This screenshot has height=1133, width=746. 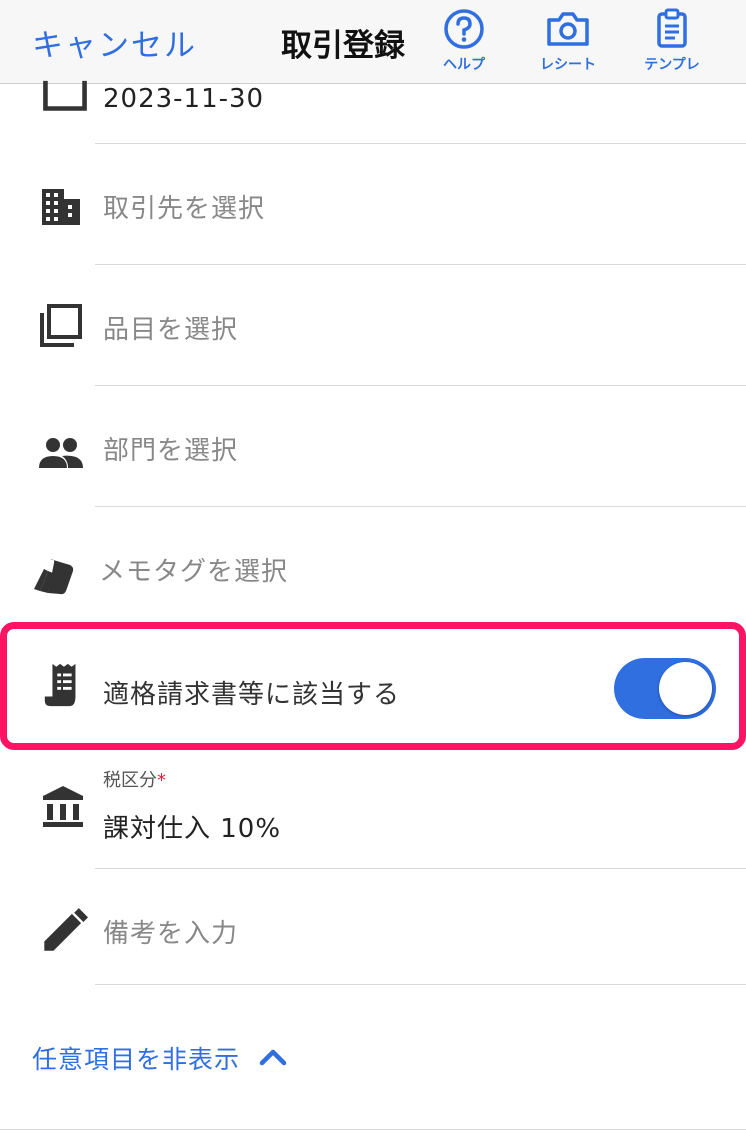 What do you see at coordinates (672, 65) in the screenshot?
I see `template-label: テンプレ` at bounding box center [672, 65].